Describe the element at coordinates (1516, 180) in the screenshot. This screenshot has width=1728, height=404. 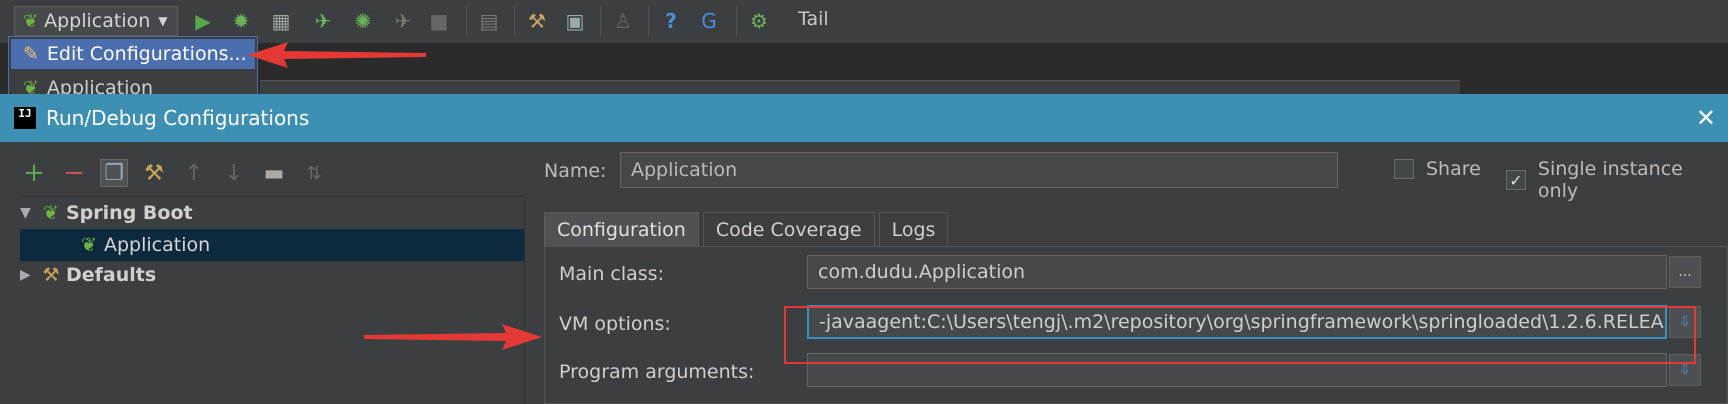
I see `check-icon: ✓` at that location.